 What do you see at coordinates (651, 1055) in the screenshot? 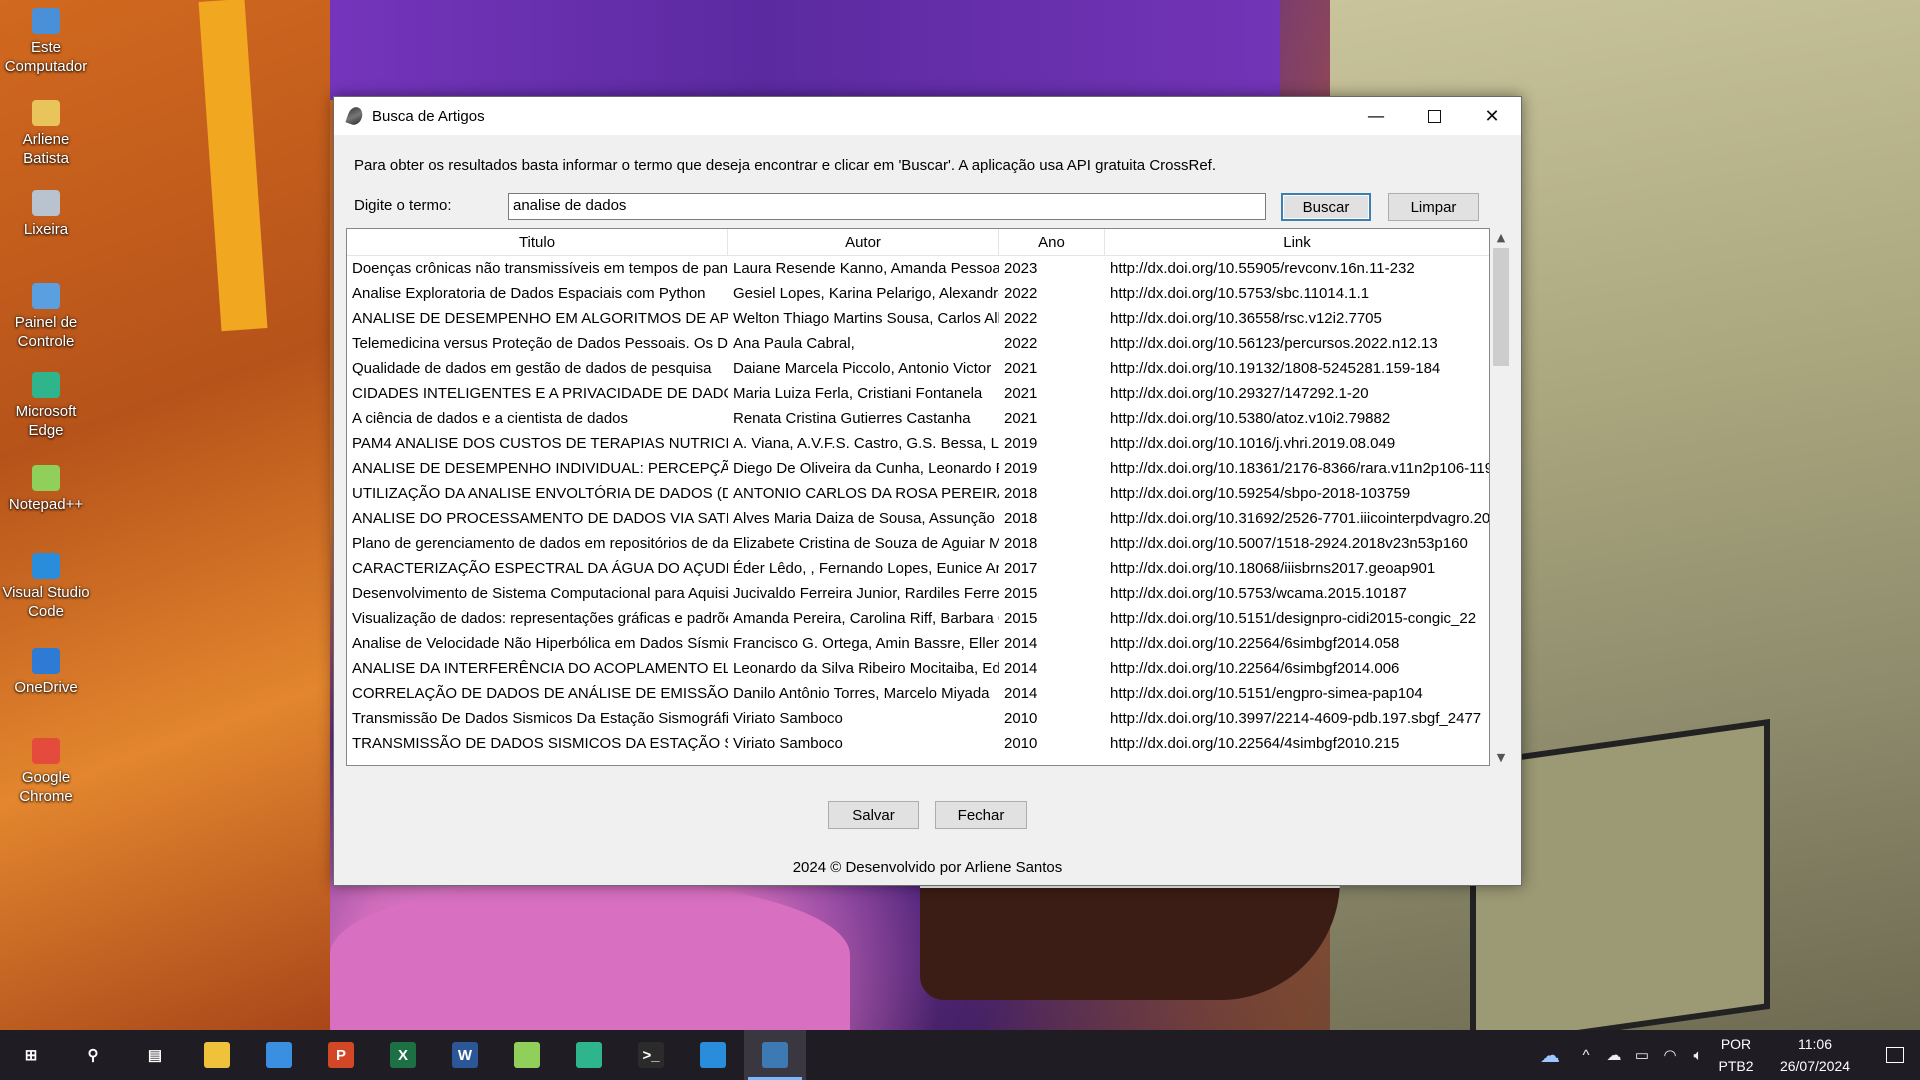
I see `taskbar-terminal: >_` at bounding box center [651, 1055].